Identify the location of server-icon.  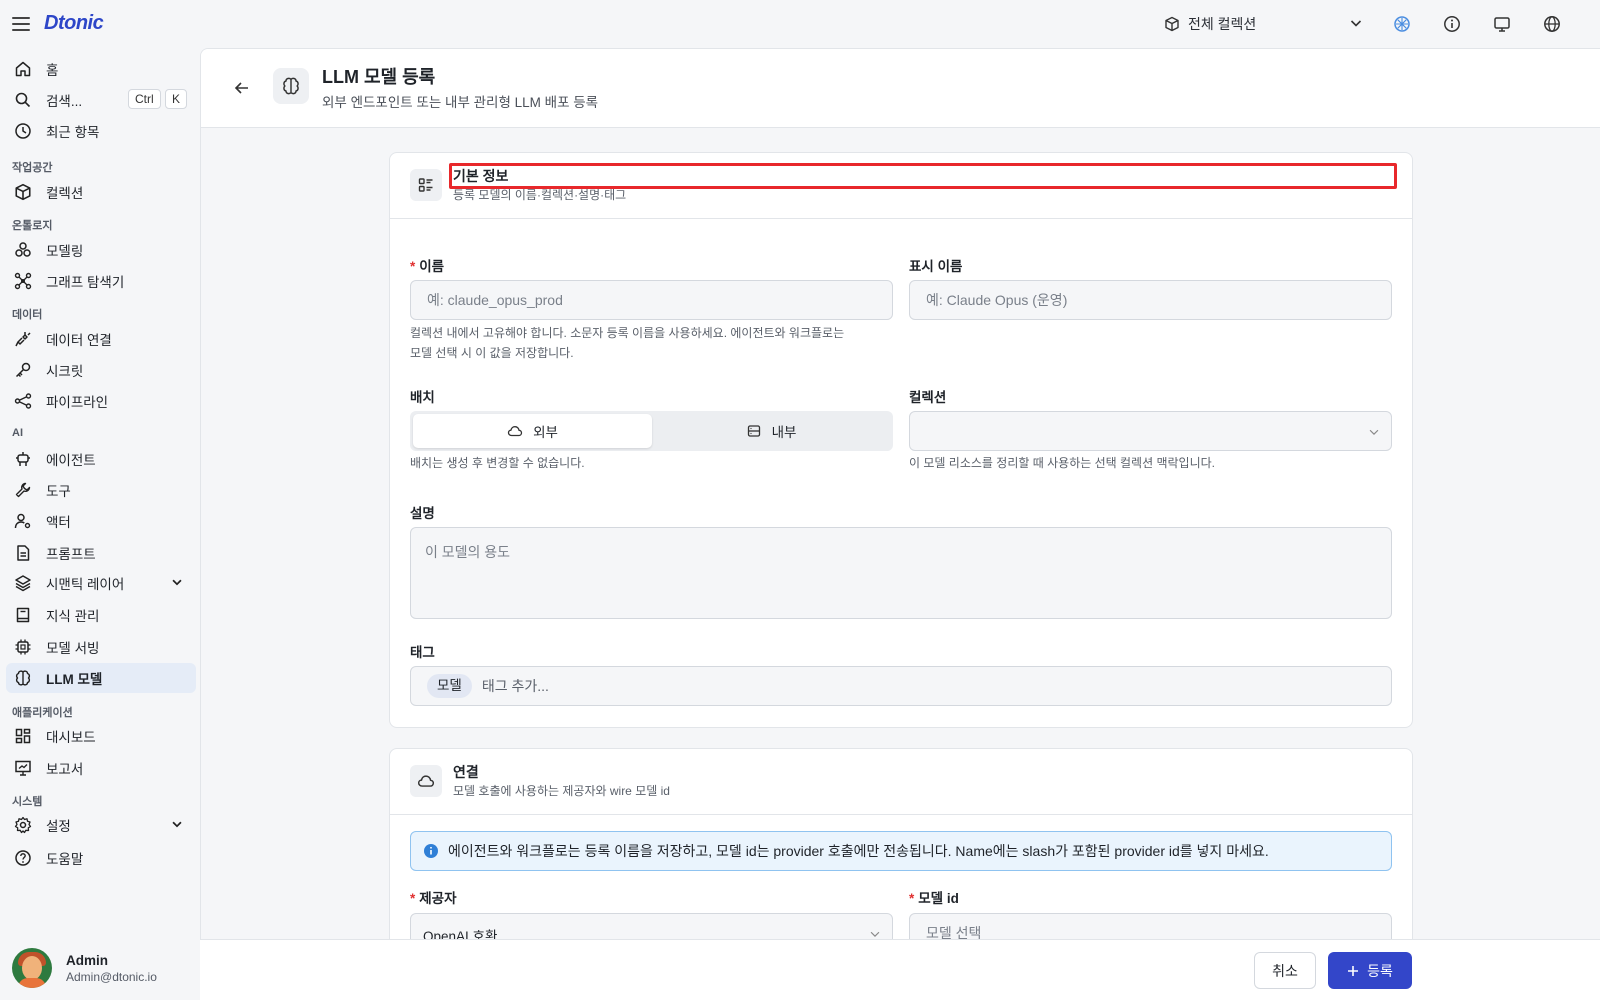
(754, 431).